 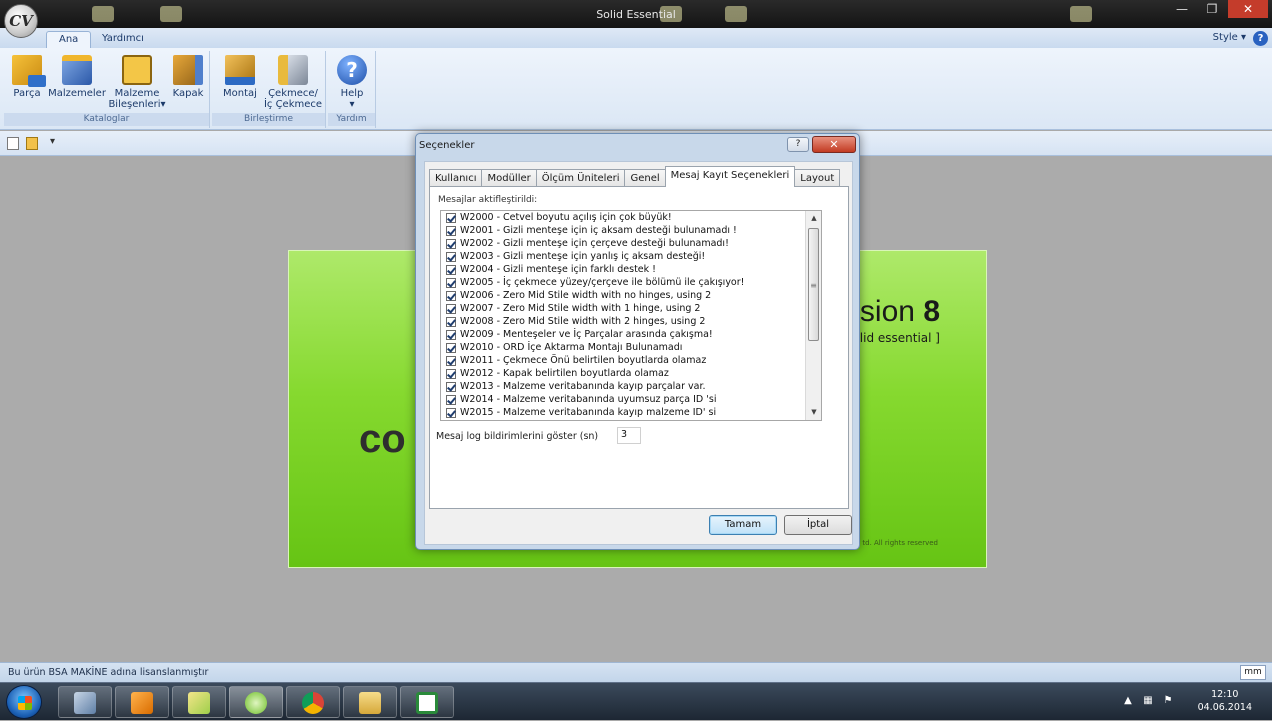 I want to click on help-button: ? Help ▾, so click(x=352, y=82).